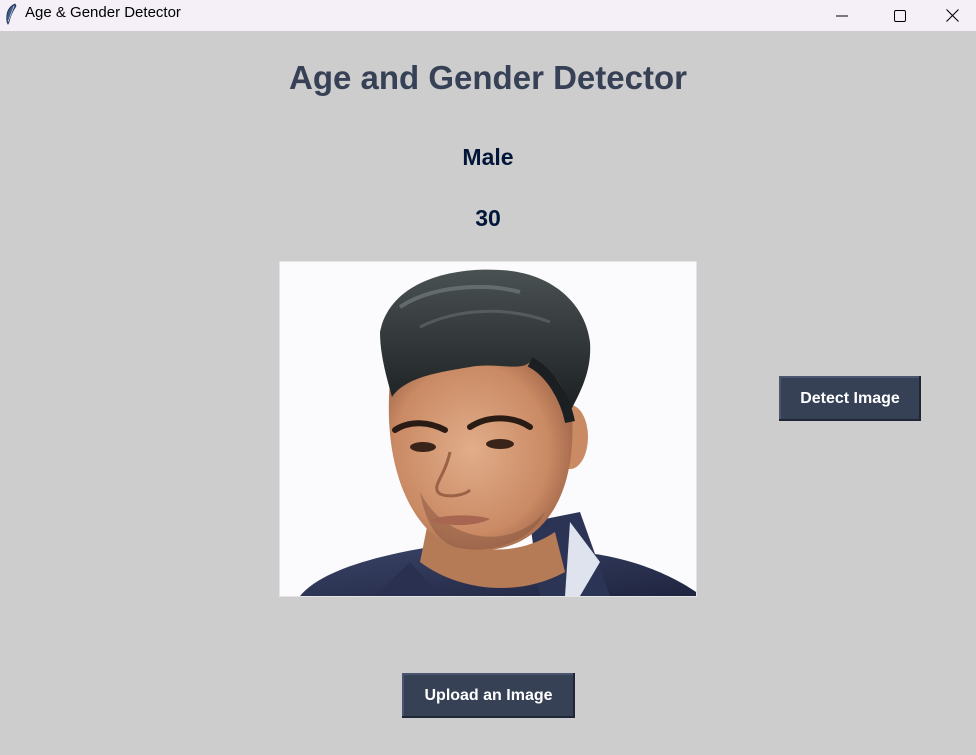  What do you see at coordinates (488, 157) in the screenshot?
I see `gender-result: Male` at bounding box center [488, 157].